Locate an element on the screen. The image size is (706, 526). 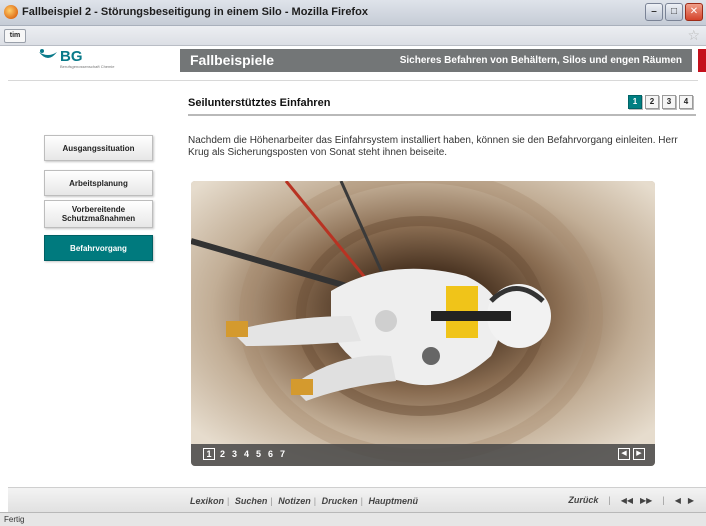
gallery-image-6: 6 is located at coordinates (270, 454).